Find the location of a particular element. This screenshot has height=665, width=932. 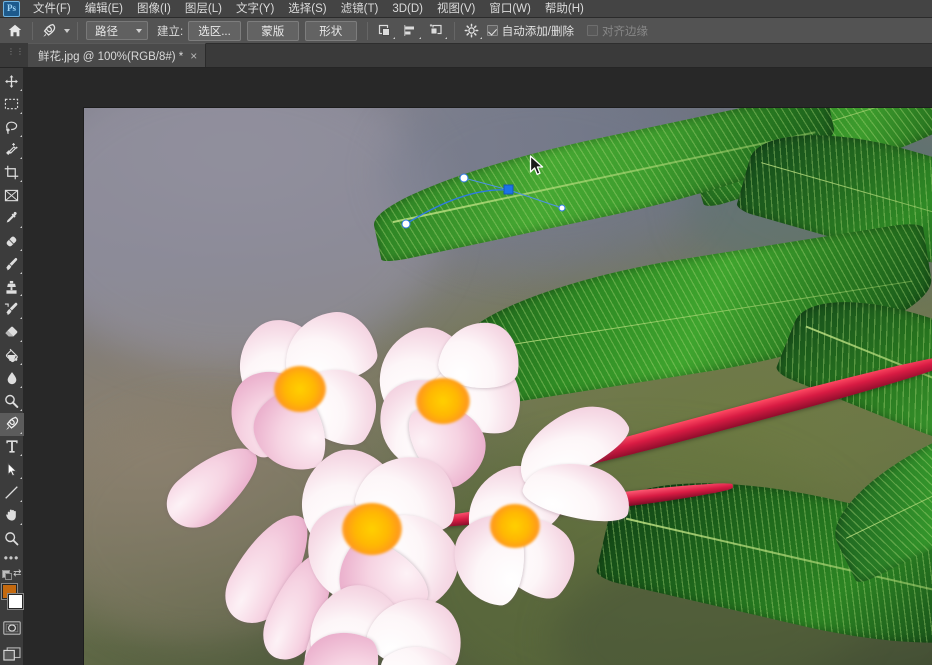

chevron-down-icon is located at coordinates (139, 30).